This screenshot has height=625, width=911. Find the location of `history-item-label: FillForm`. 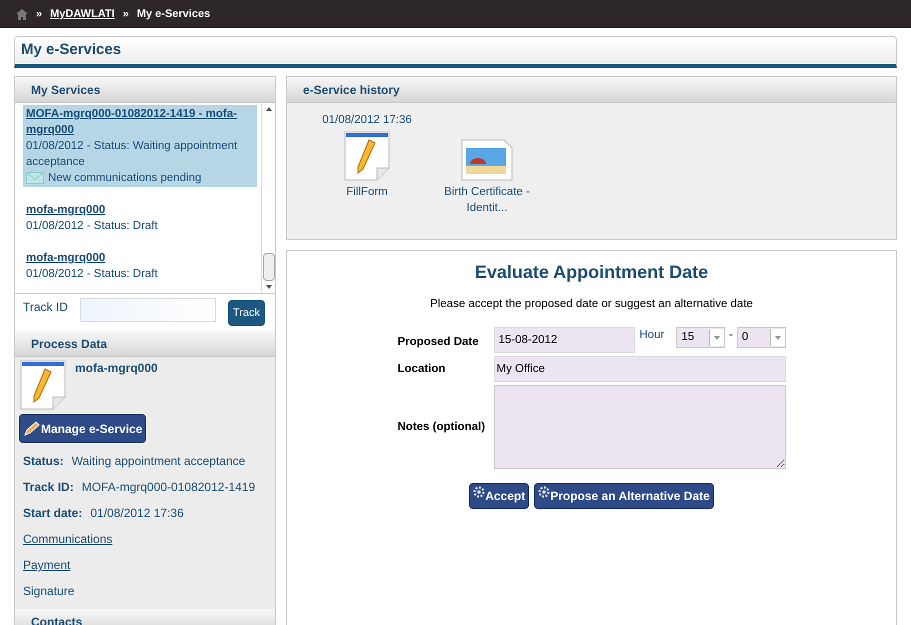

history-item-label: FillForm is located at coordinates (367, 192).